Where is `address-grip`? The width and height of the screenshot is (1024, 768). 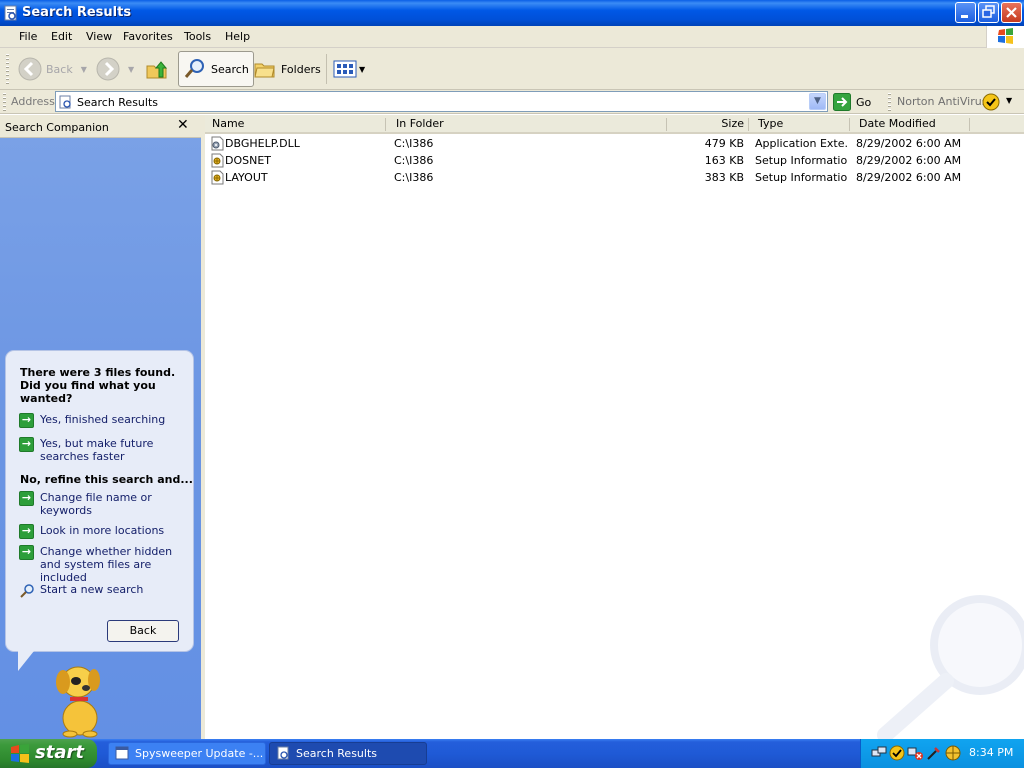
address-grip is located at coordinates (4, 102).